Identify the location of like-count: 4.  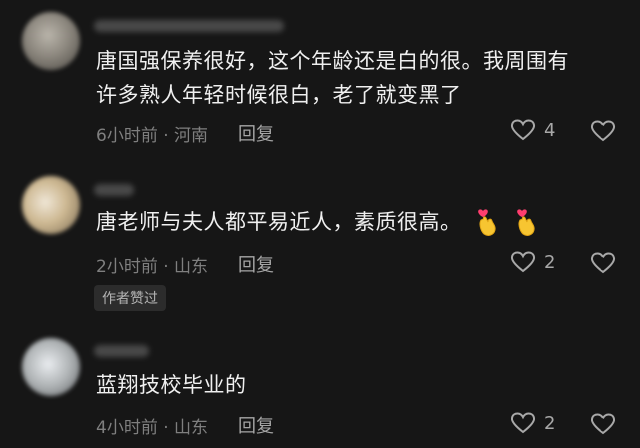
(550, 130).